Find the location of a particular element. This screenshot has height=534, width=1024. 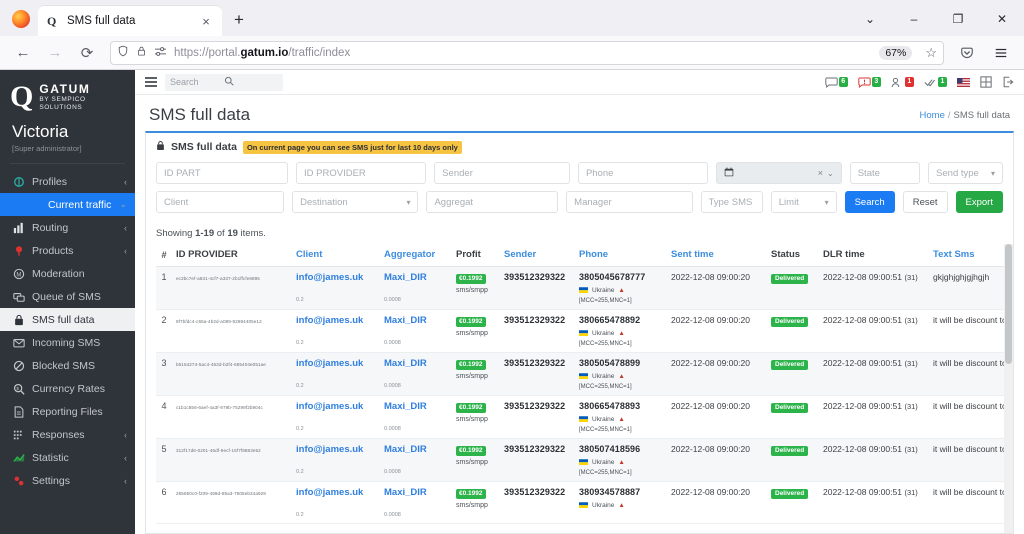

dlr-time-value: 2022-12-08 09:00:51 is located at coordinates (862, 277).